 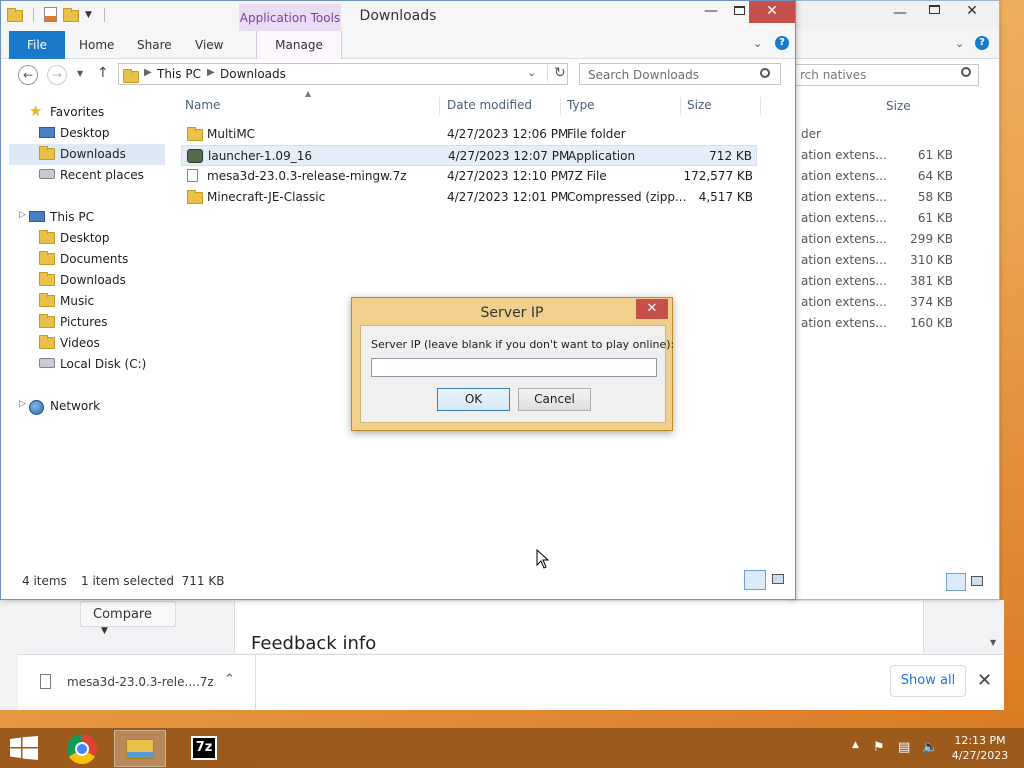 I want to click on 7zip-taskbar-button: 7z, so click(x=204, y=748).